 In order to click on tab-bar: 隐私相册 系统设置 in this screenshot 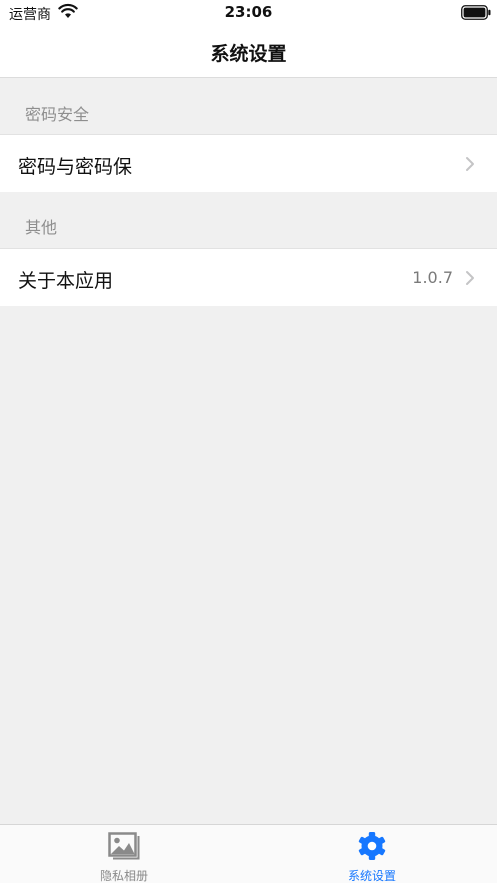, I will do `click(248, 853)`.